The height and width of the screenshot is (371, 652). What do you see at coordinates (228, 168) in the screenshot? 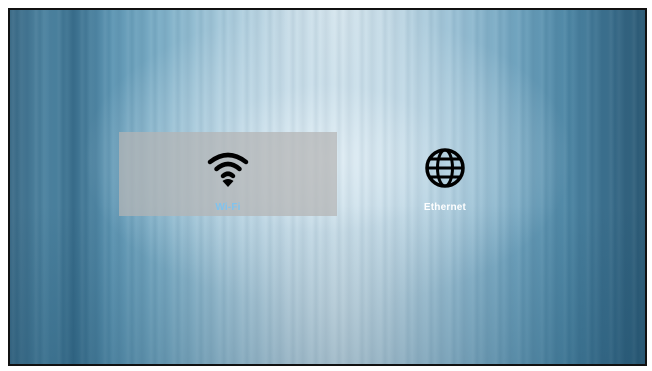
I see `wifi-icon` at bounding box center [228, 168].